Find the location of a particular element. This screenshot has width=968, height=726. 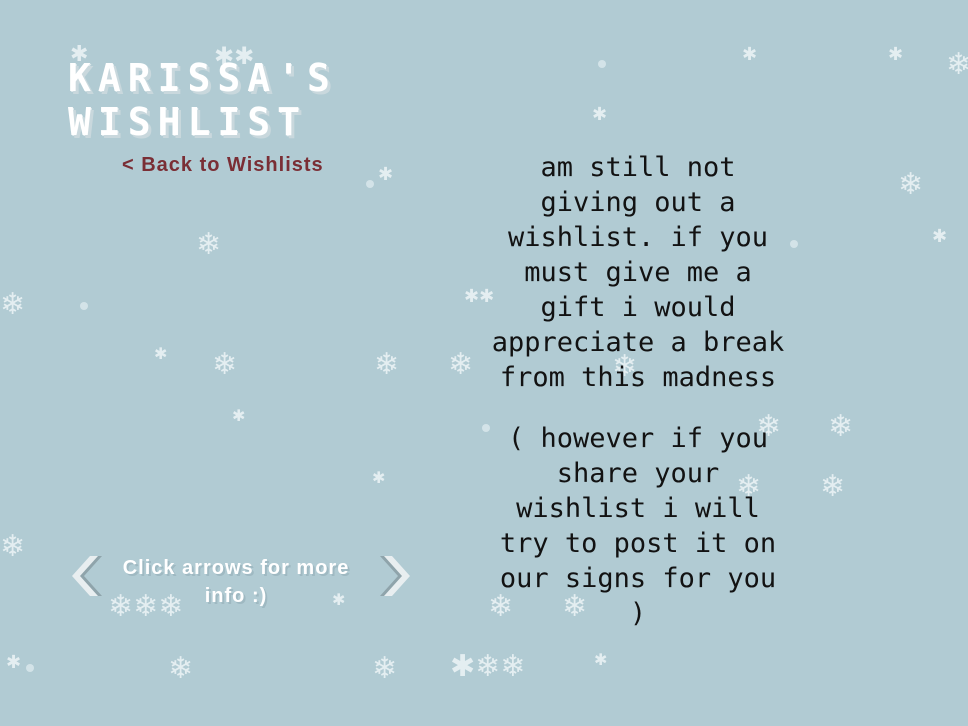

page-title: KARISSA'S WISHLIST is located at coordinates (202, 100).